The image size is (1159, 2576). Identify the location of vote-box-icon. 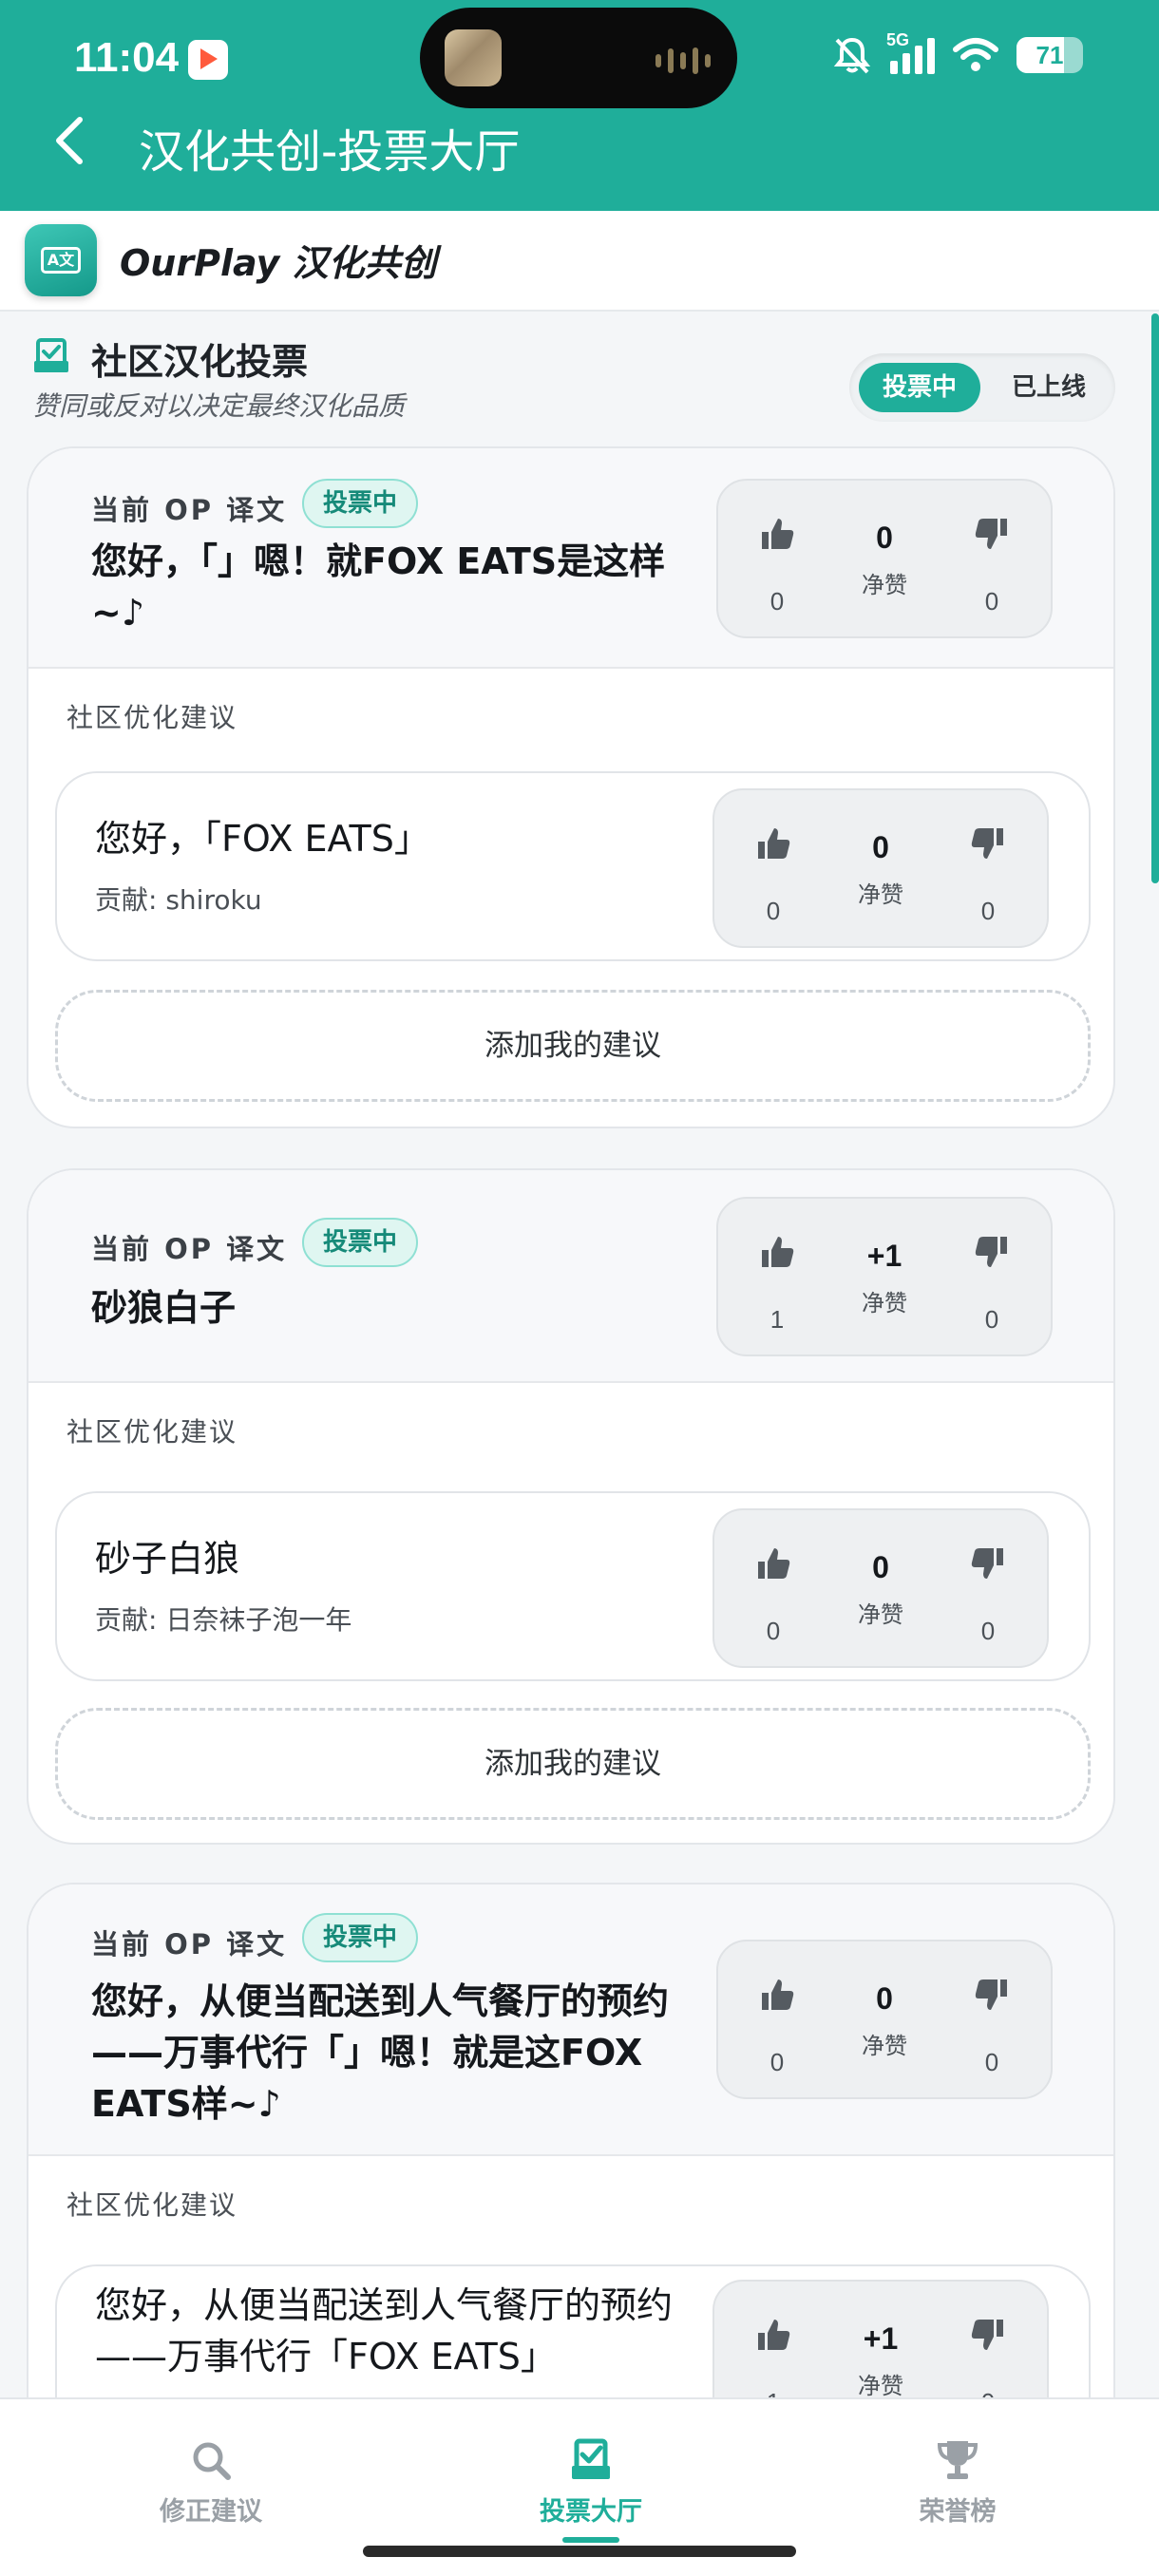
(51, 355).